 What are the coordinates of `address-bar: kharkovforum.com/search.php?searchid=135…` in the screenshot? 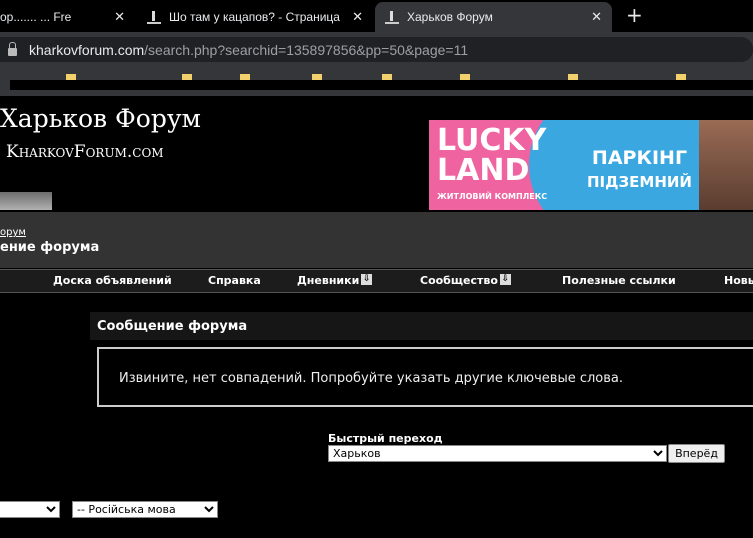 It's located at (376, 49).